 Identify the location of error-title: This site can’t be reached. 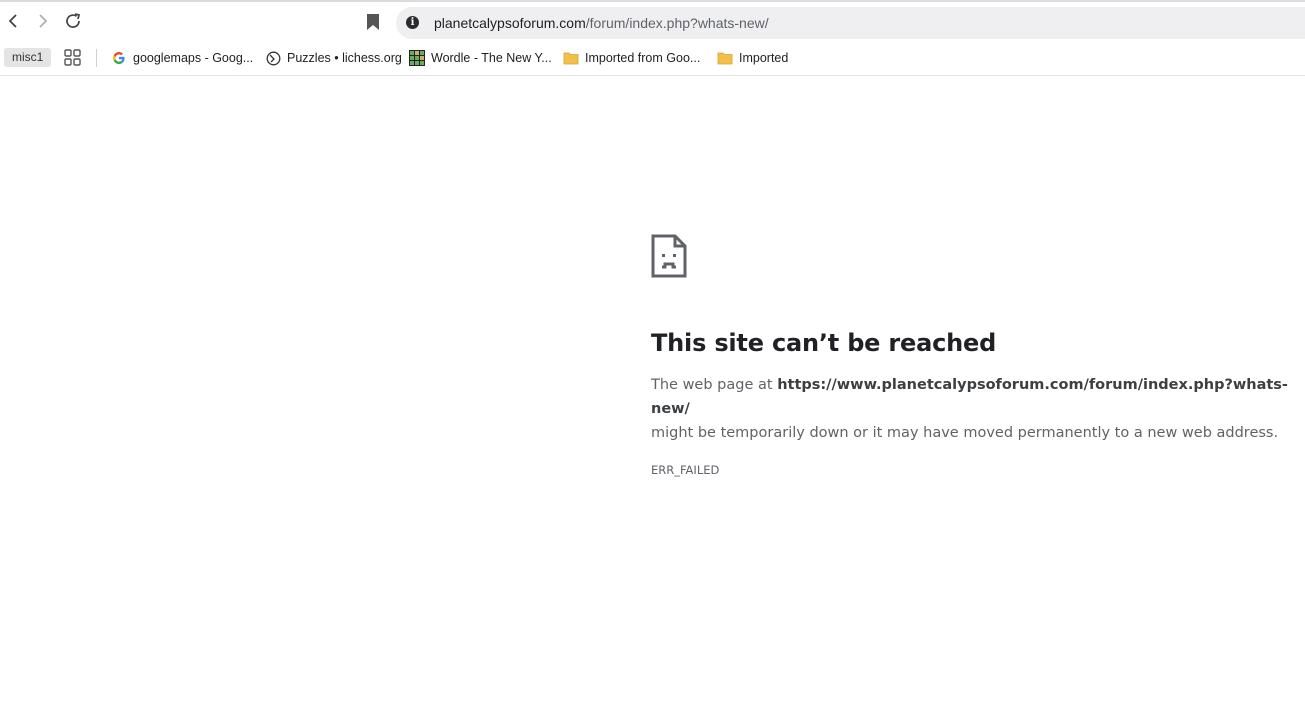
(824, 343).